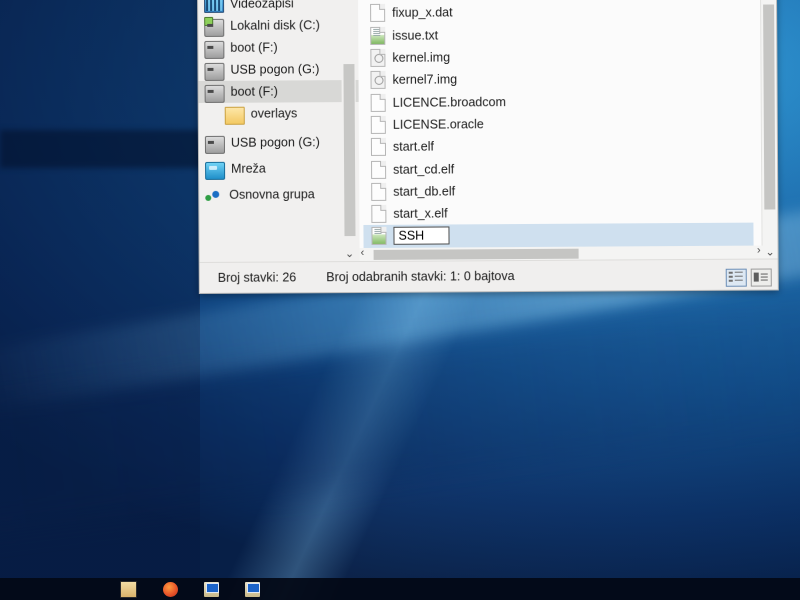 Image resolution: width=800 pixels, height=600 pixels. Describe the element at coordinates (262, 5) in the screenshot. I see `sidebar-item-label: Videozapisi` at that location.